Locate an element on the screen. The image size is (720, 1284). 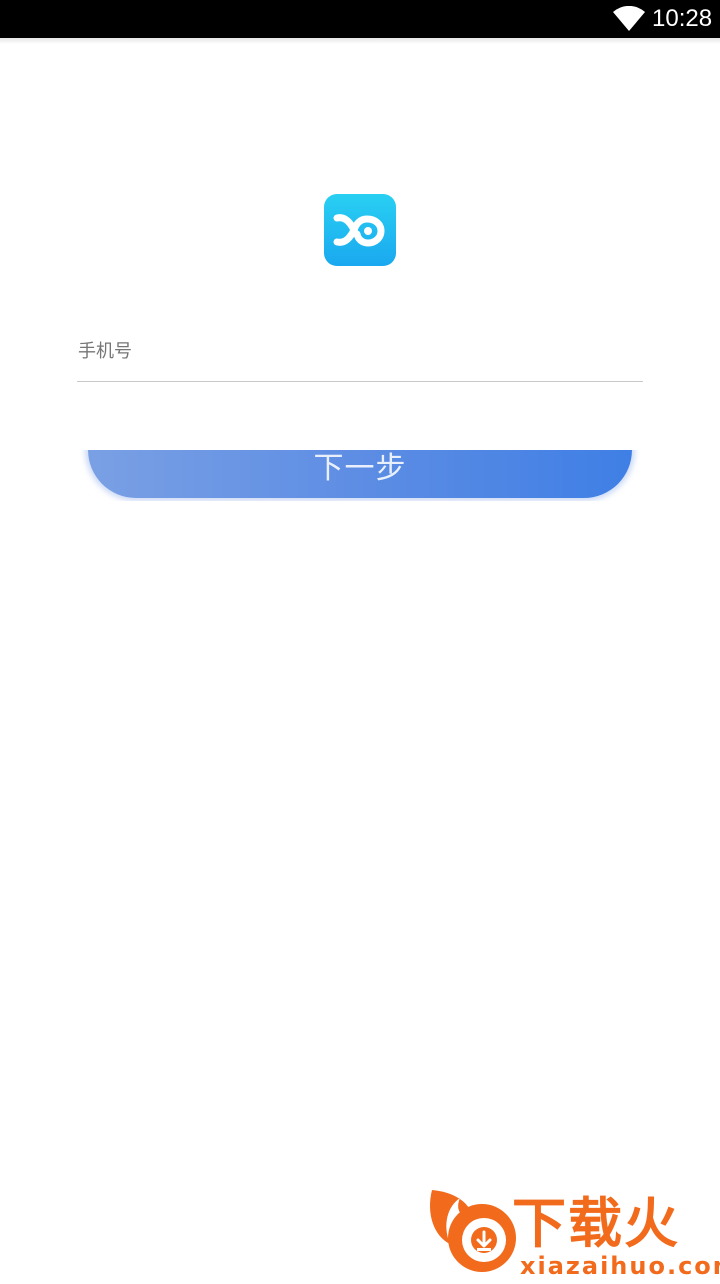
next-button-container: 下一步 is located at coordinates (360, 475).